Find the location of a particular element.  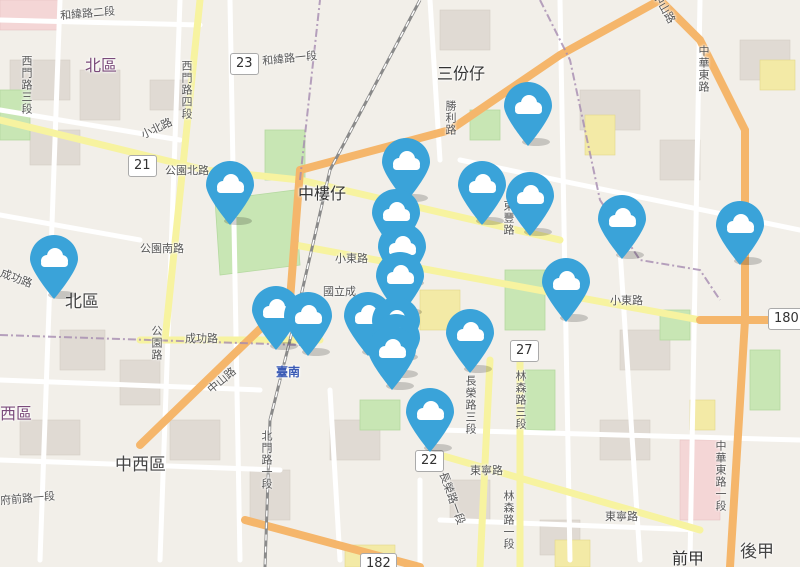

route-shield-27: 27 is located at coordinates (524, 351).